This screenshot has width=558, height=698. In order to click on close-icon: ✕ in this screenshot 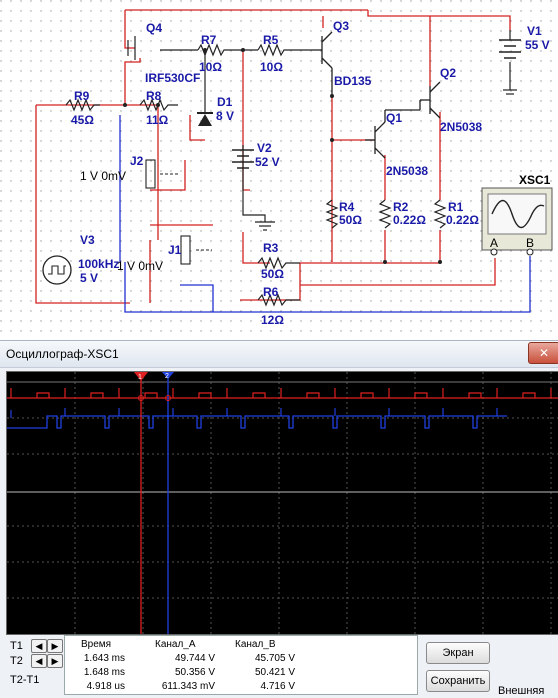, I will do `click(544, 353)`.